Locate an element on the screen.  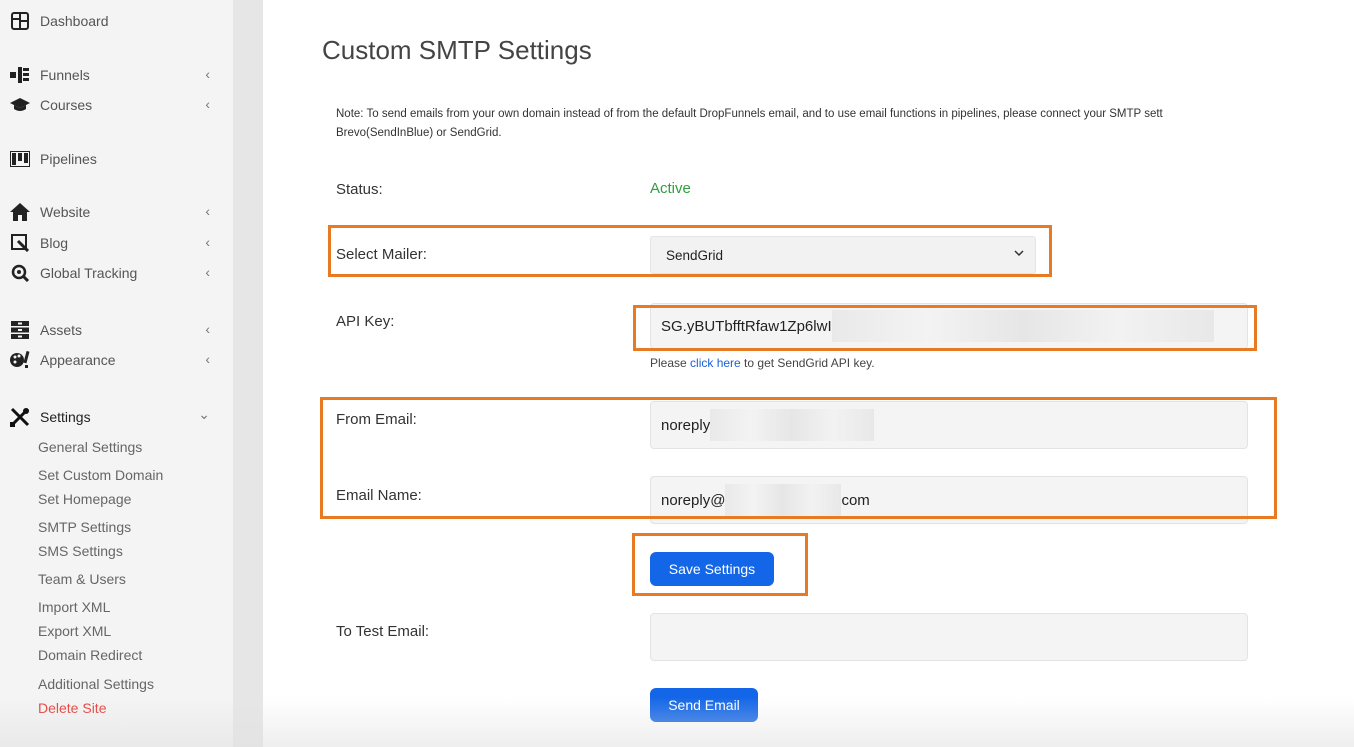
mailer-select: SendGrid is located at coordinates (843, 255).